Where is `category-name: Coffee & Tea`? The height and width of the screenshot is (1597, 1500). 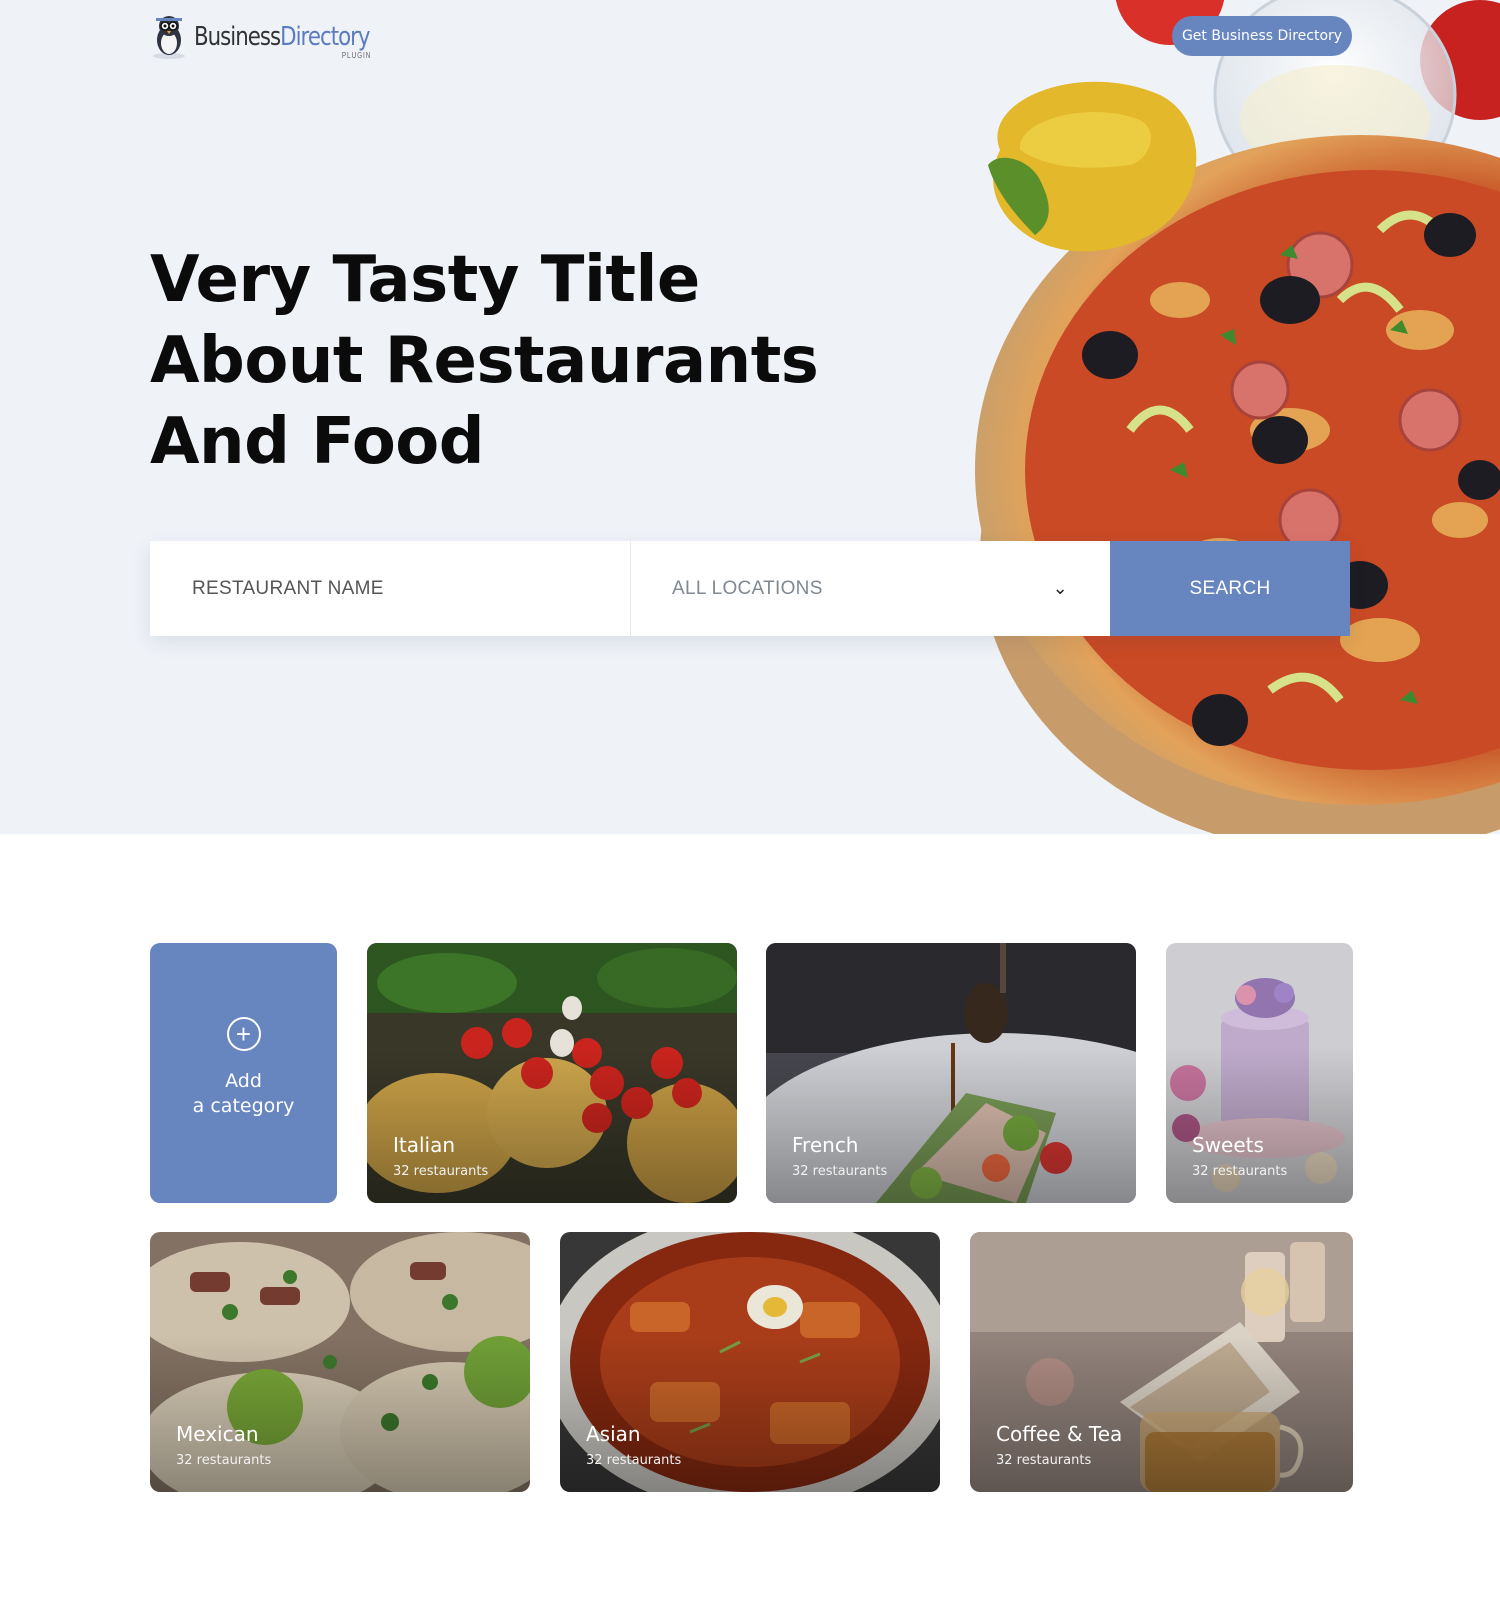
category-name: Coffee & Tea is located at coordinates (1059, 1434).